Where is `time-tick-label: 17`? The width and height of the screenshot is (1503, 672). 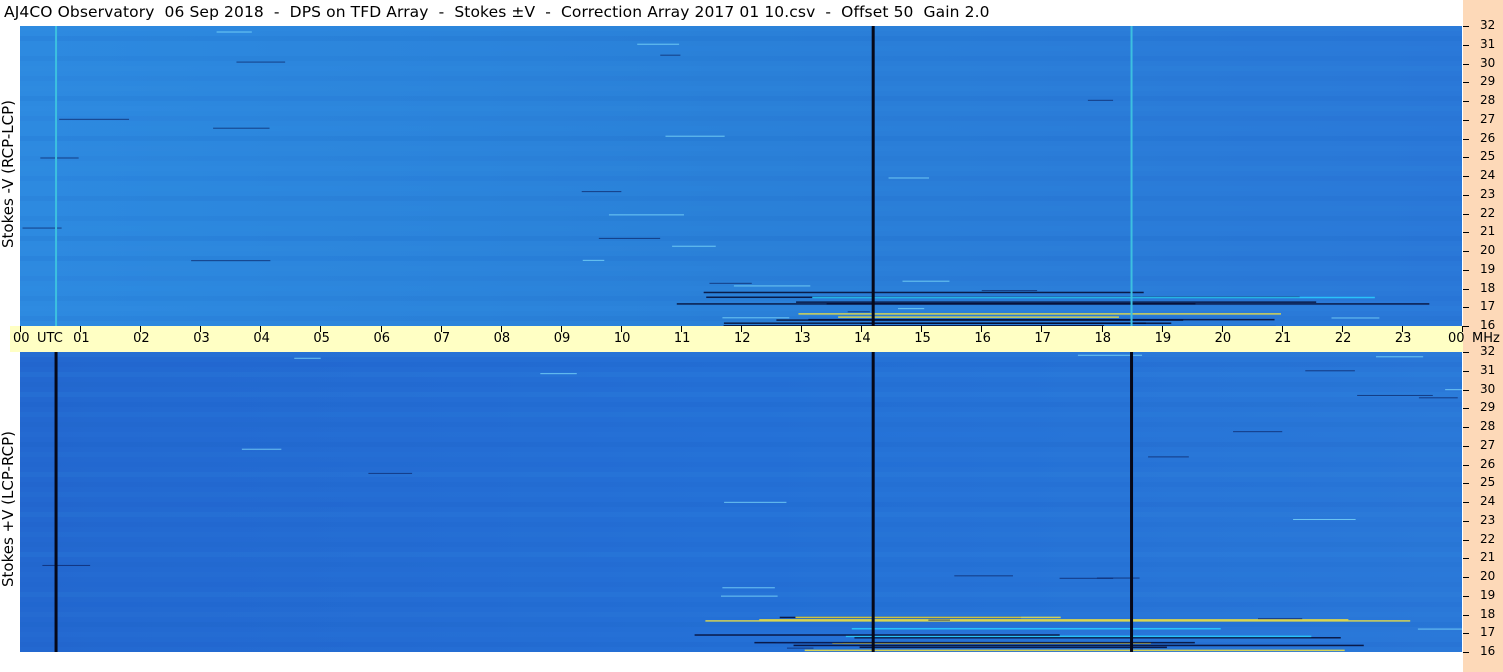
time-tick-label: 17 is located at coordinates (1042, 338).